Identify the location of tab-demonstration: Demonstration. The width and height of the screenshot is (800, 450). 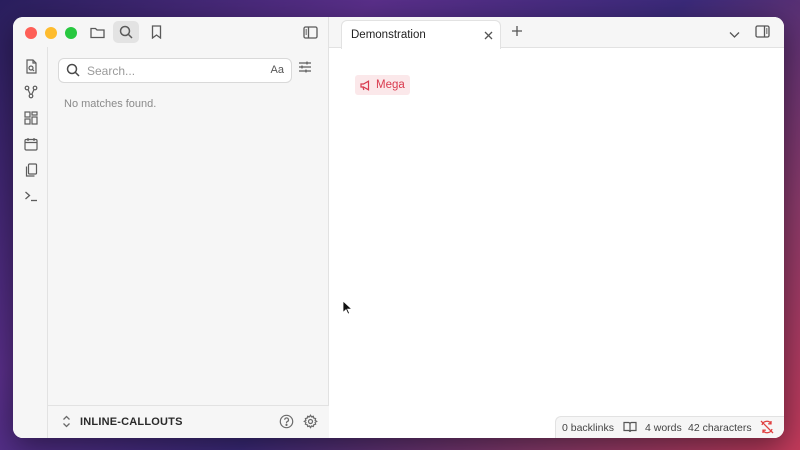
(421, 34).